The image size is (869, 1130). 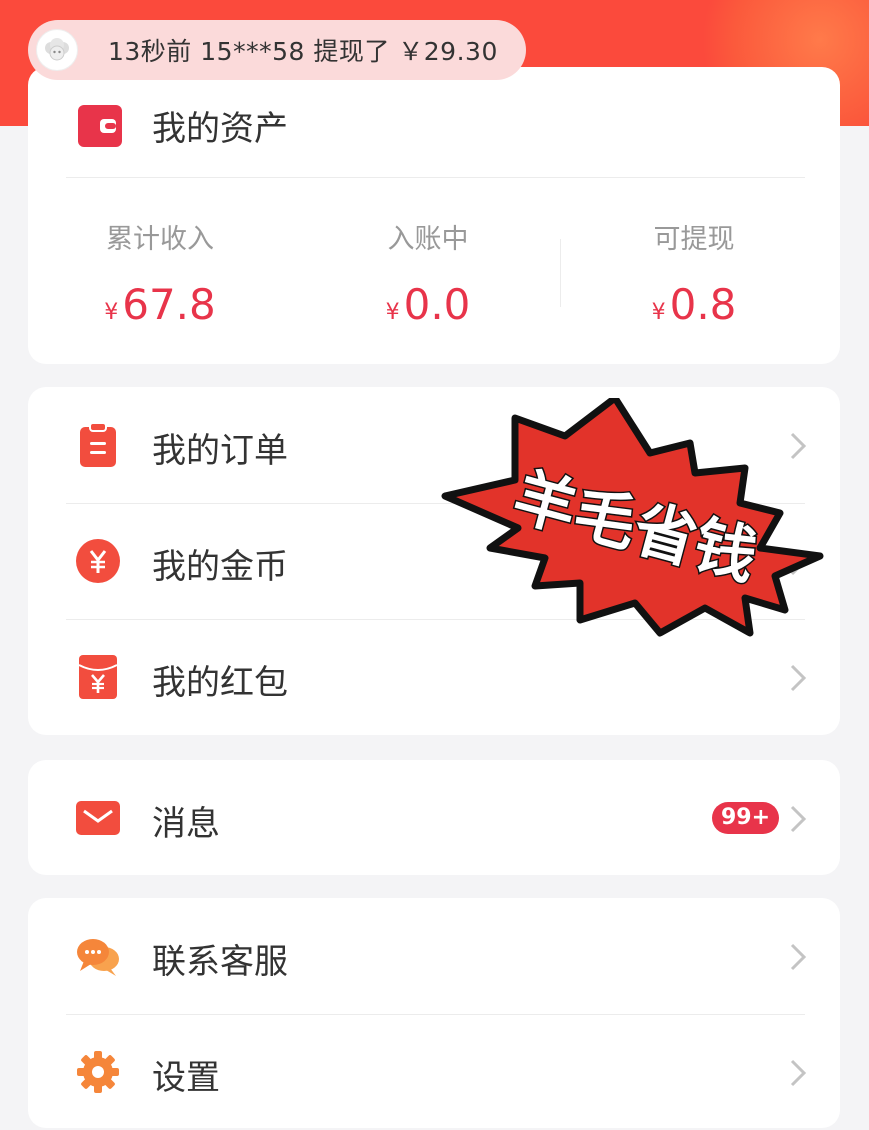 I want to click on unread-badge: 99+, so click(x=746, y=818).